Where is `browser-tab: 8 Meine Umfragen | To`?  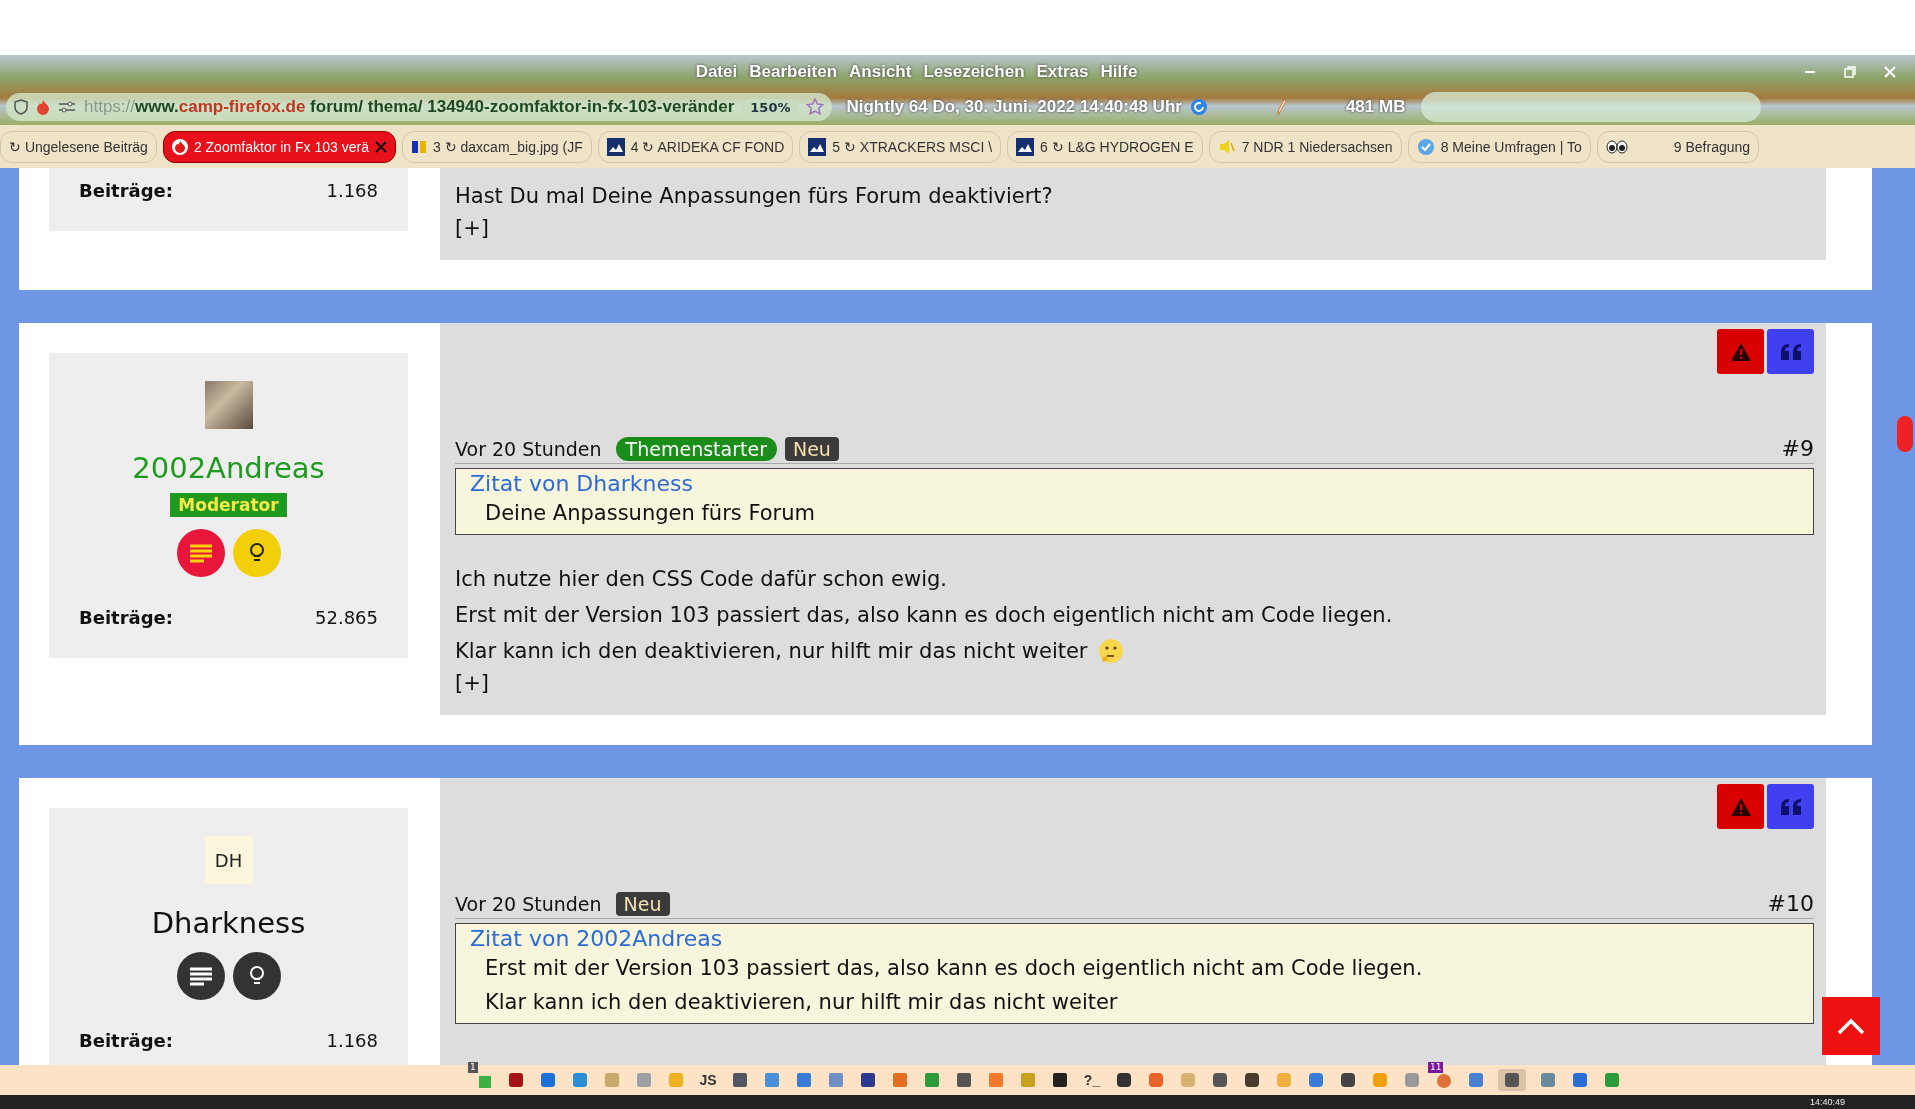 browser-tab: 8 Meine Umfragen | To is located at coordinates (1499, 146).